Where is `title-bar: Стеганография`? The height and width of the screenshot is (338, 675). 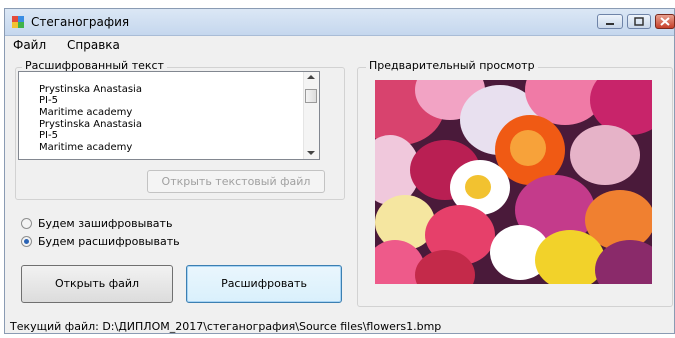
title-bar: Стеганография is located at coordinates (340, 22).